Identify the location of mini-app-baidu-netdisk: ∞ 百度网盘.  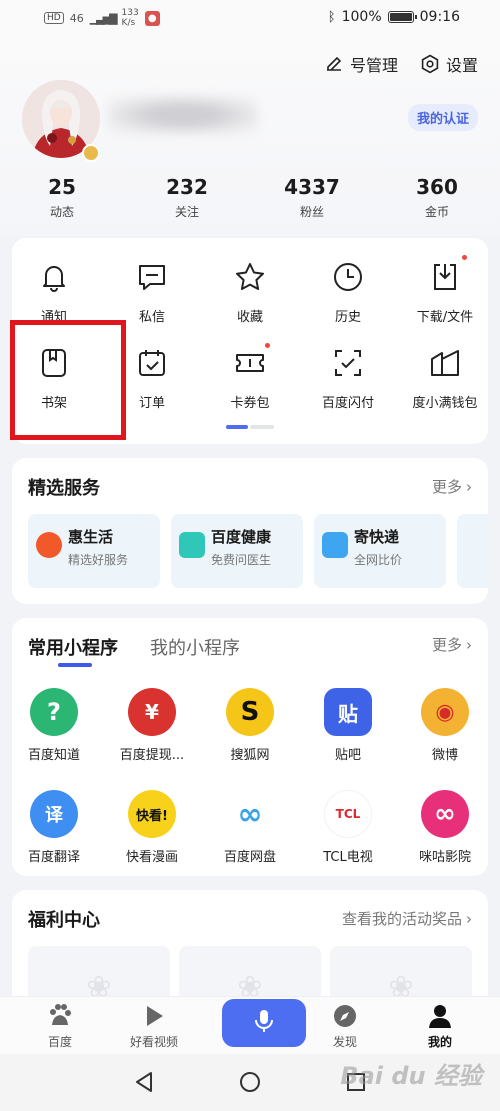
(250, 827).